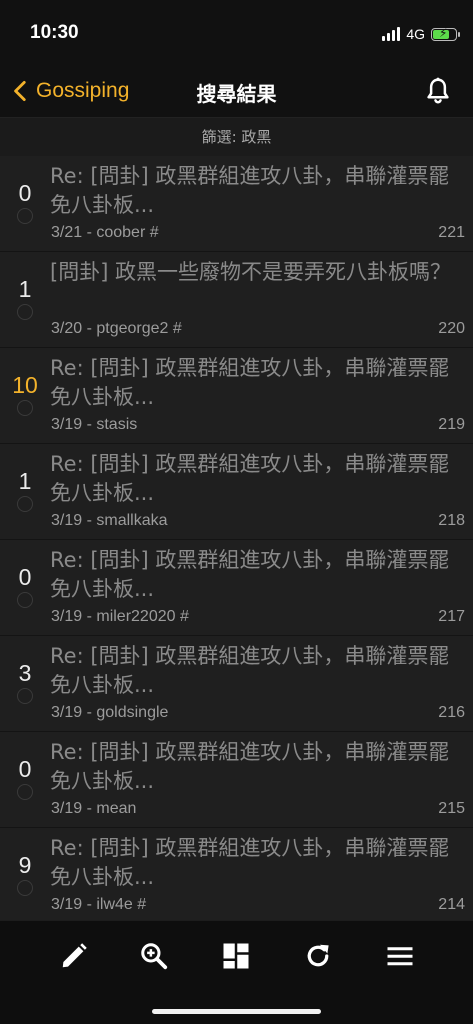  I want to click on post-meta: 3/19 - goldsingle, so click(110, 712).